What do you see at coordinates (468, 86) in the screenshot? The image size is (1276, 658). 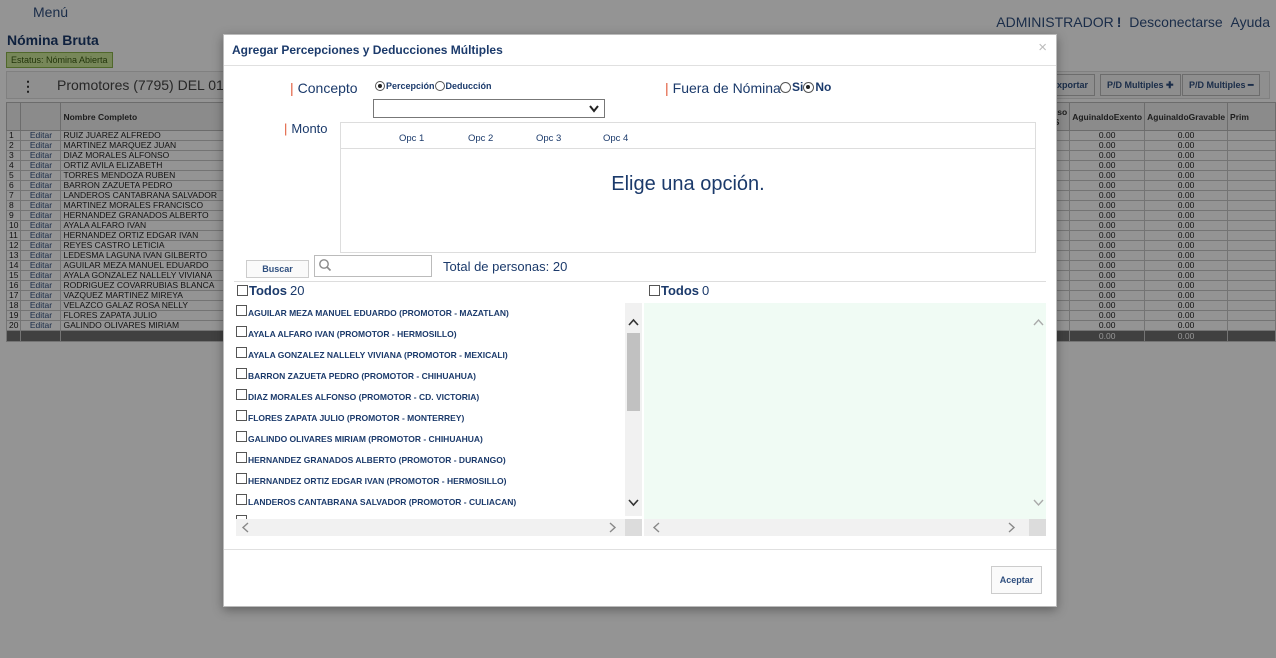 I see `deduccion-label: Deducción` at bounding box center [468, 86].